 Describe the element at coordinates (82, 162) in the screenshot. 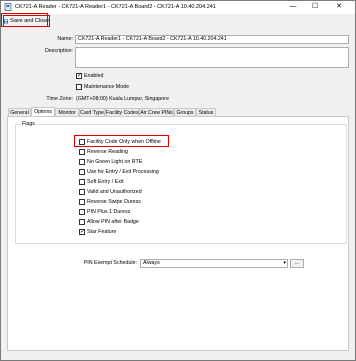

I see `no-green-light-checkbox` at that location.